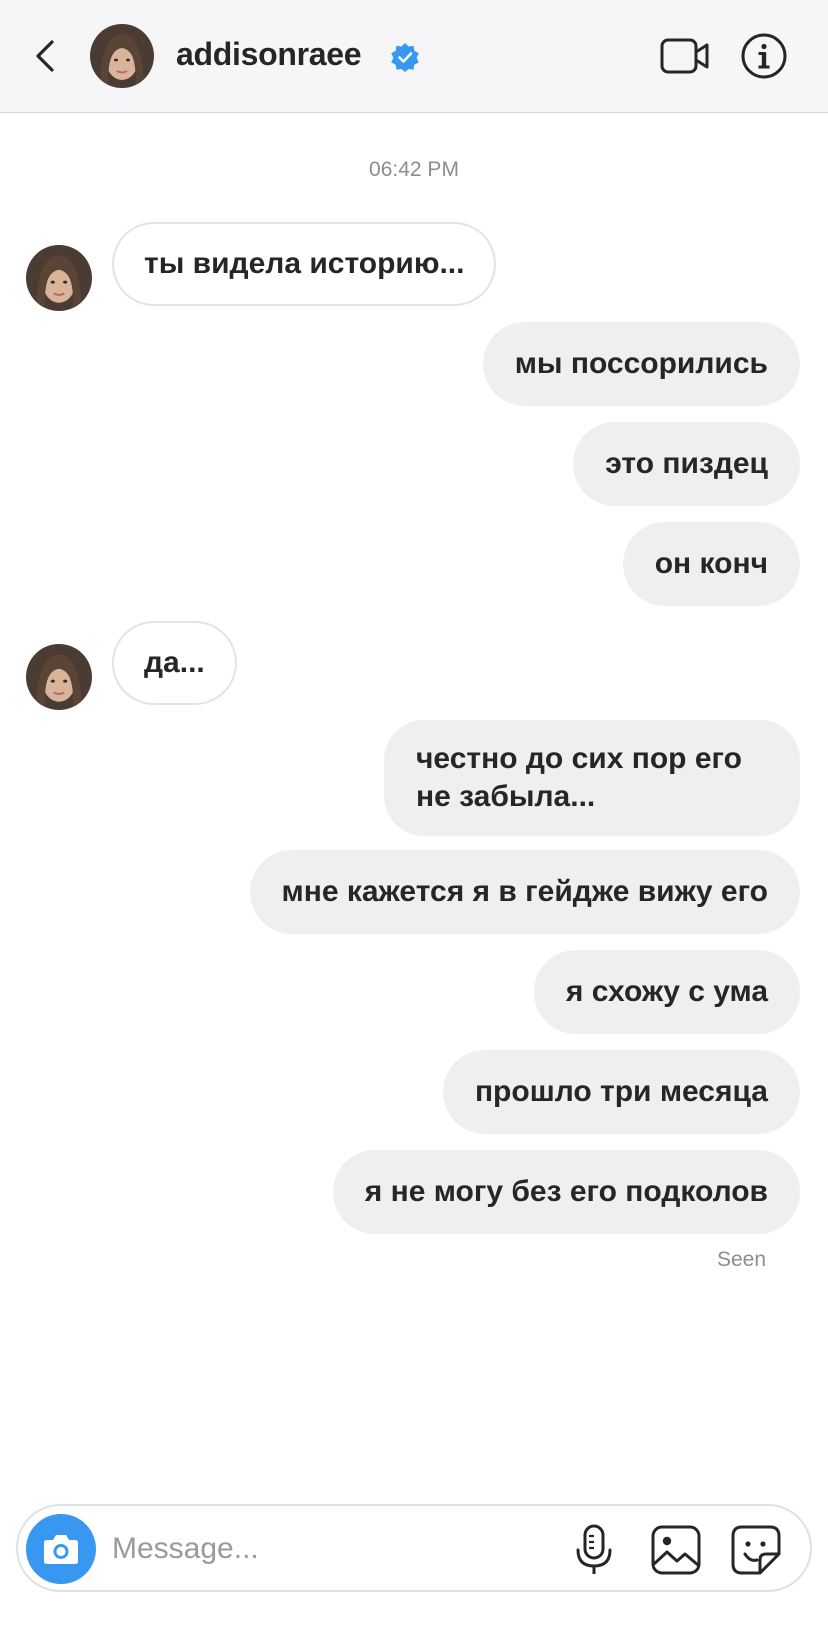 The height and width of the screenshot is (1628, 828). I want to click on message-bubble-outgoing: прошло три месяца, so click(621, 1092).